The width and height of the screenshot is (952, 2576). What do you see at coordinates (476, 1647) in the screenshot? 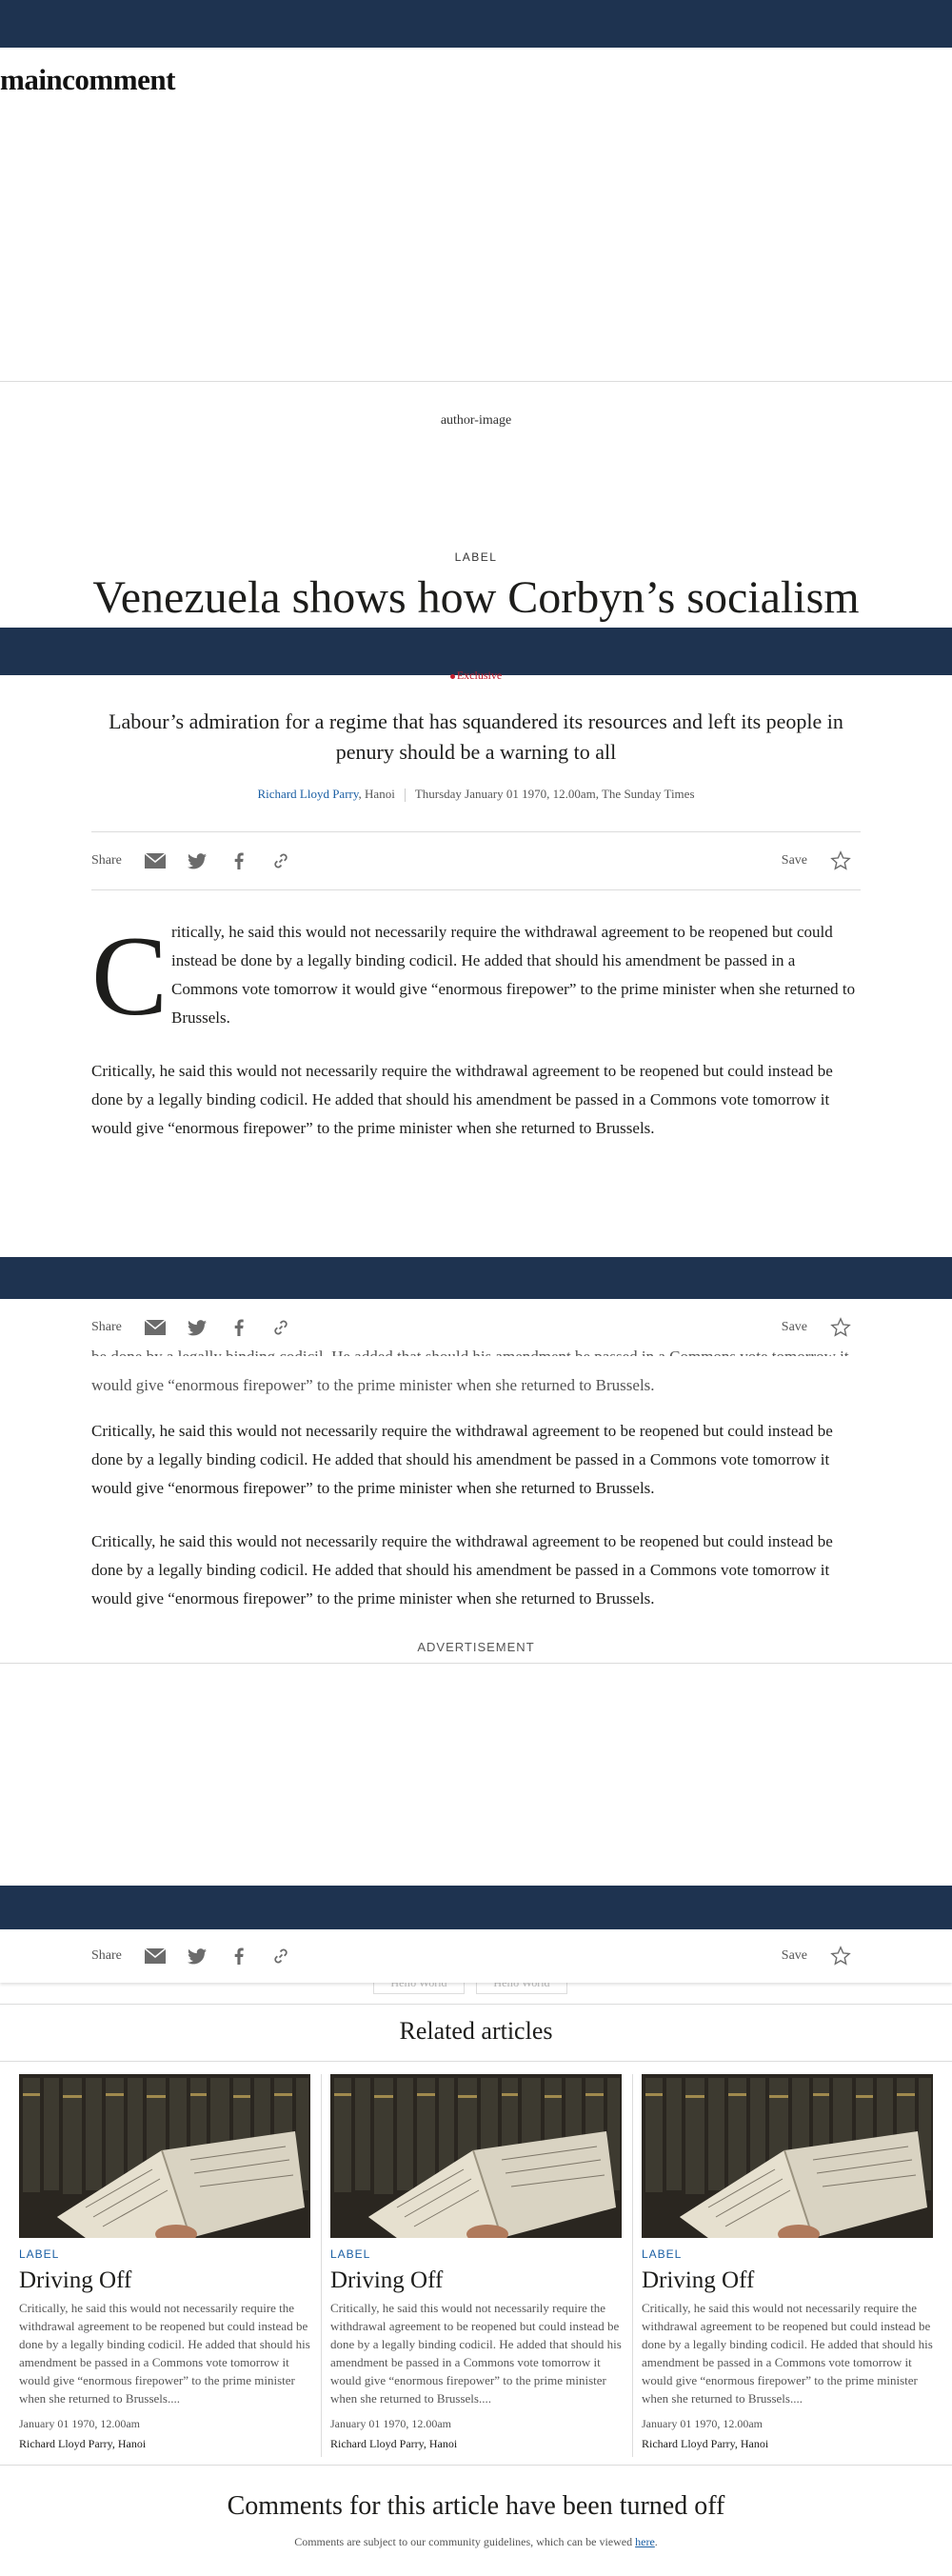
I see `advertisement-label: ADVERTISEMENT` at bounding box center [476, 1647].